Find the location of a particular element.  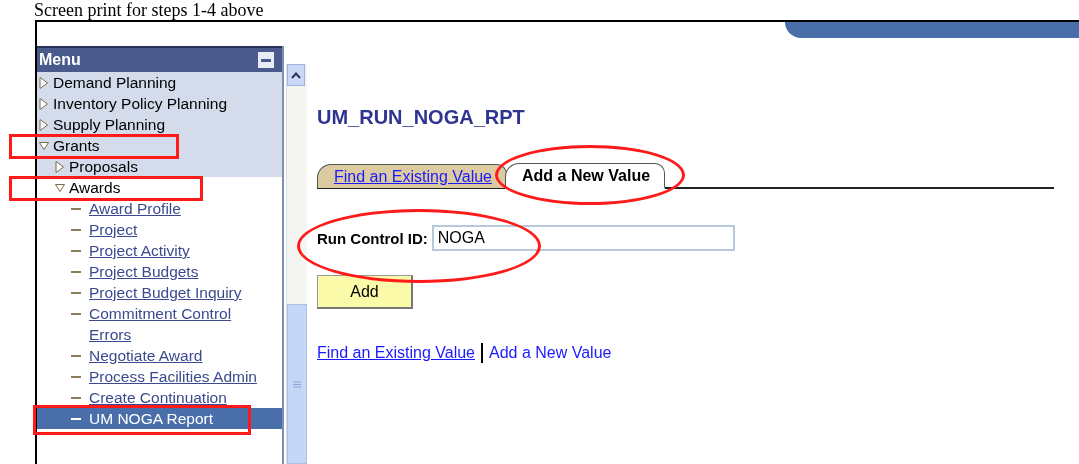

menu-link: Project Budget Inquiry is located at coordinates (165, 292).